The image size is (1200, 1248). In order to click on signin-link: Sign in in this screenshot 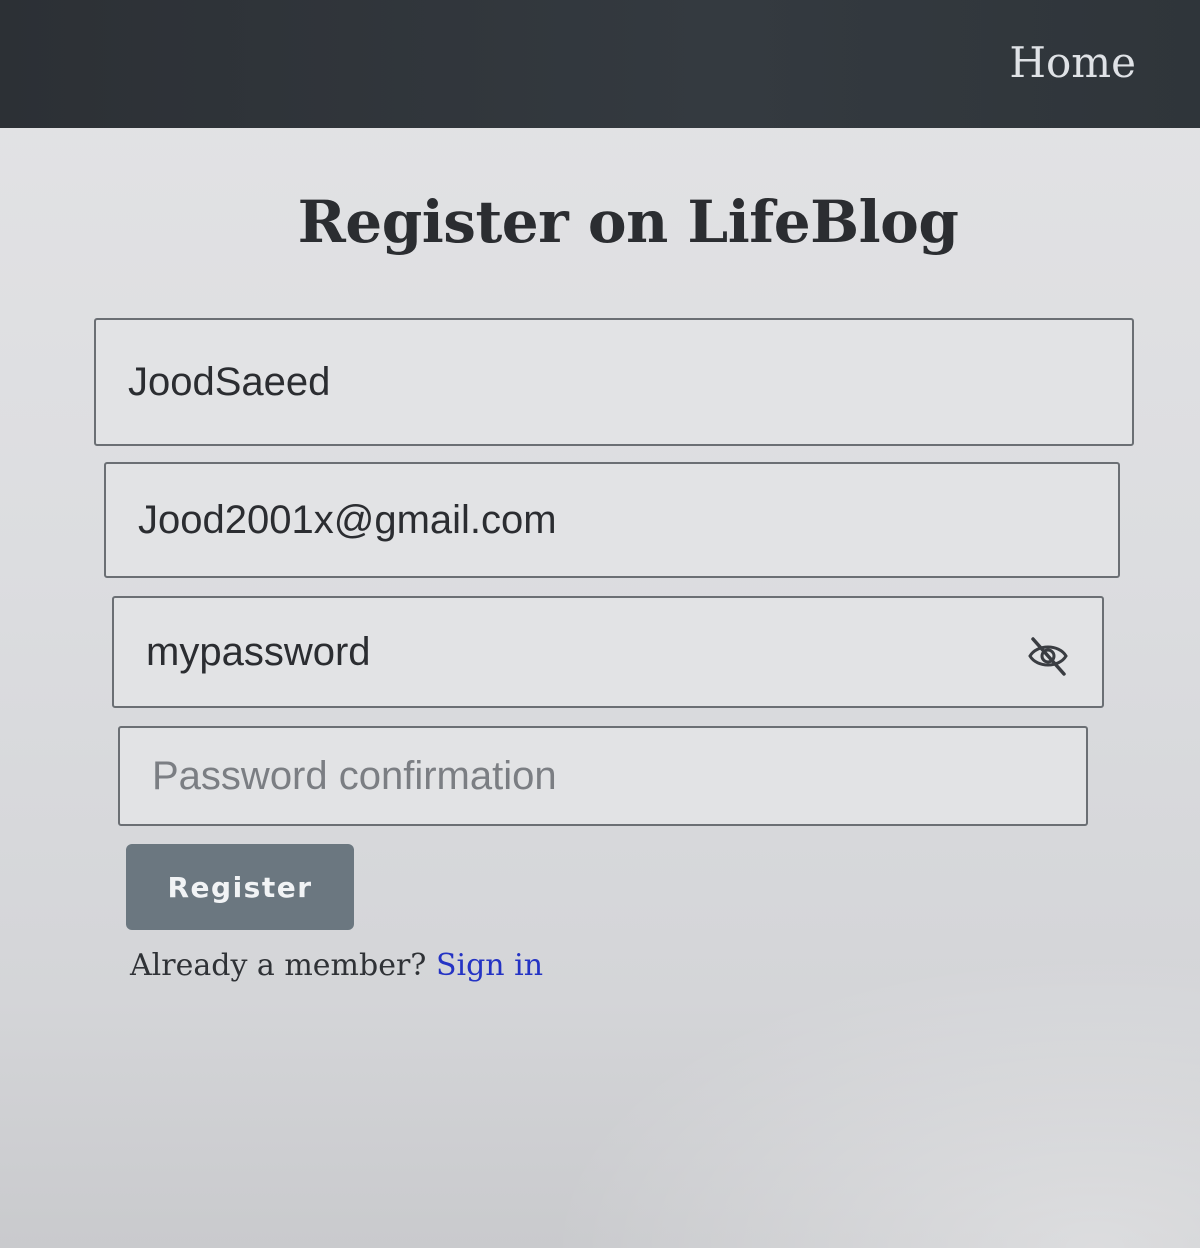, I will do `click(489, 965)`.